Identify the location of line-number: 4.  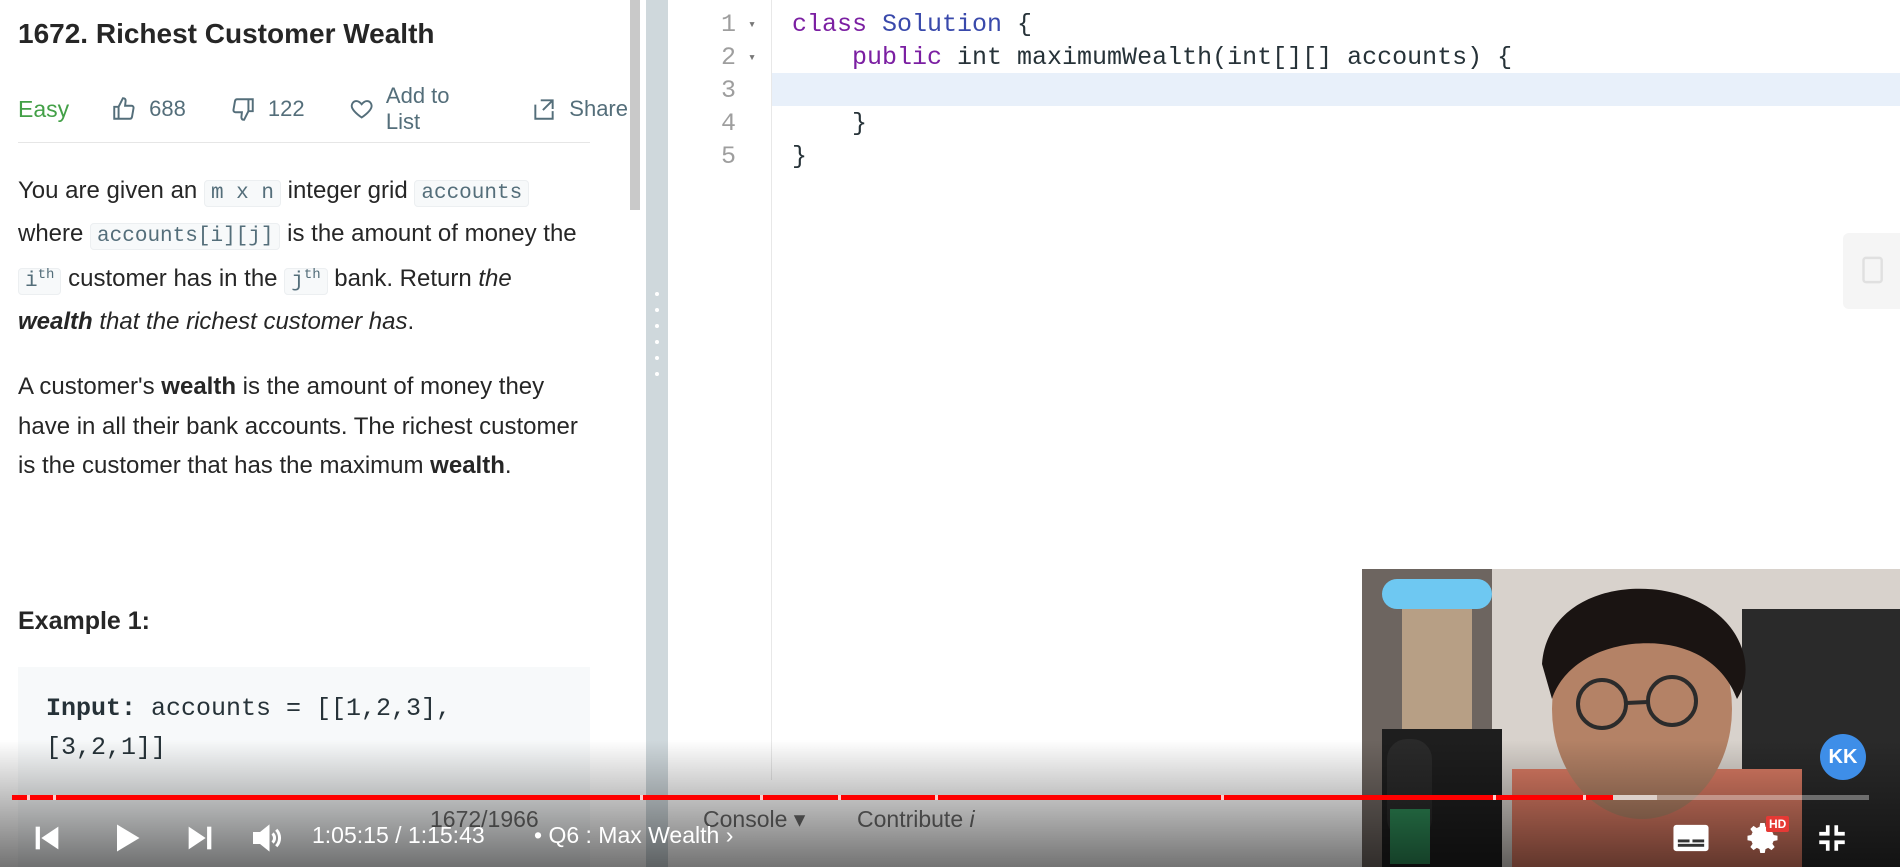
(728, 123).